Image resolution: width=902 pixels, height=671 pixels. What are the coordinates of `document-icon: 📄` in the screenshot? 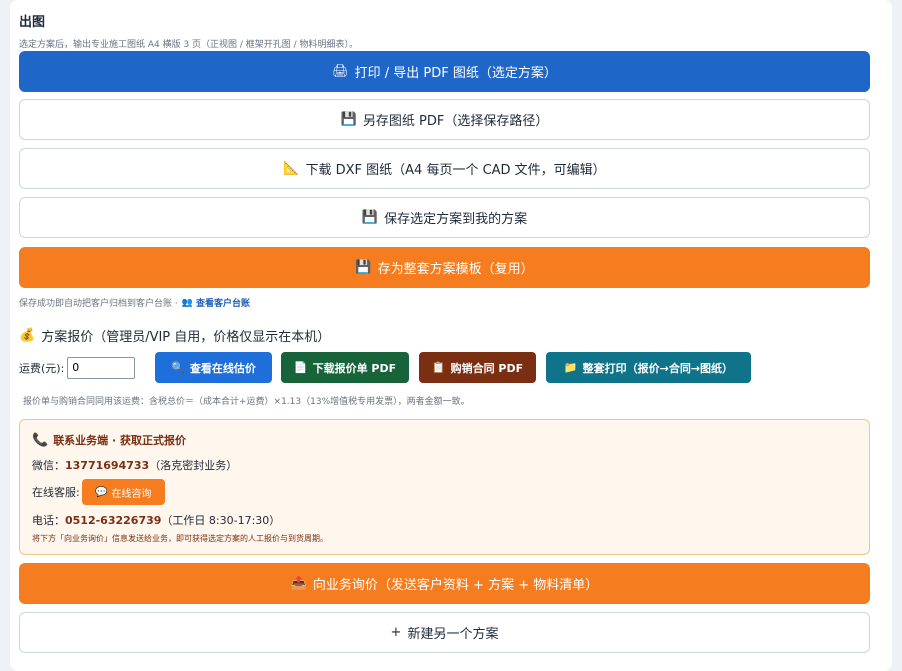 It's located at (300, 367).